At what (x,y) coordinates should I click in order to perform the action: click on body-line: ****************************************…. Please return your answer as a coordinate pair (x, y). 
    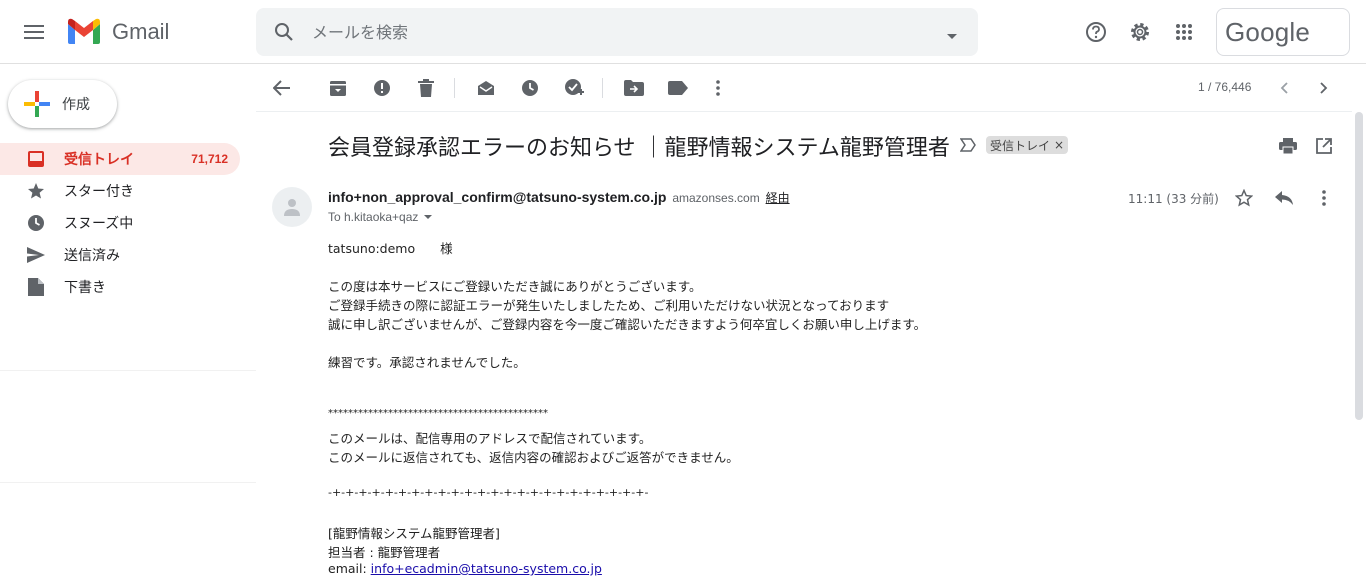
    Looking at the image, I should click on (438, 413).